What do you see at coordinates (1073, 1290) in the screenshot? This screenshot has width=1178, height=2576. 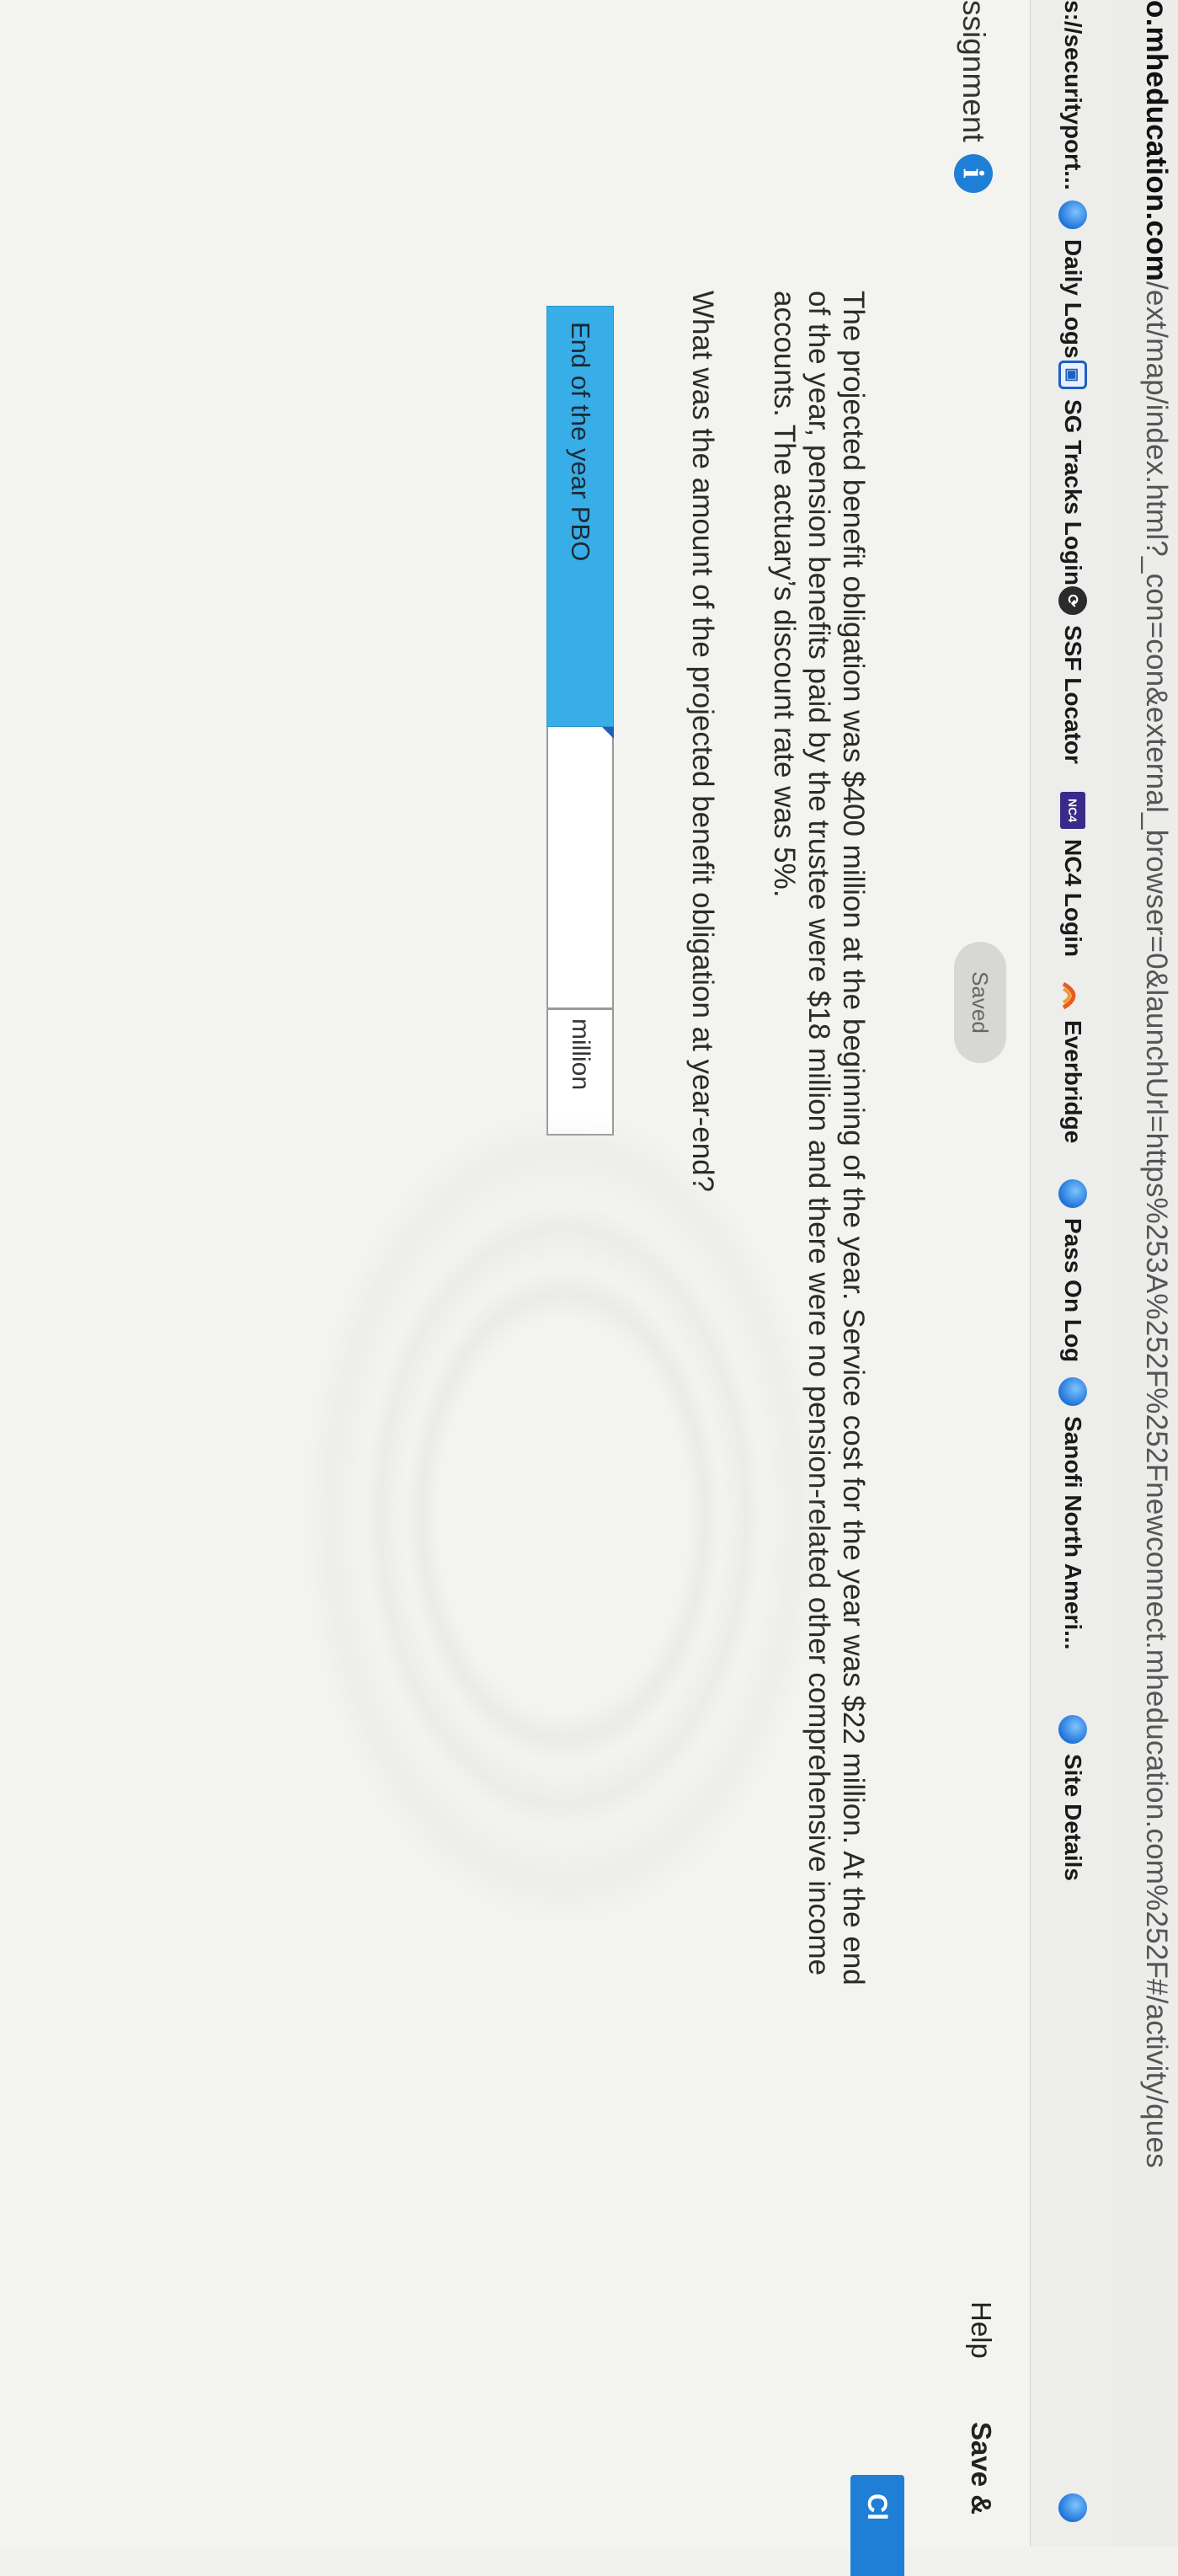 I see `bookmark-label: Pass On Log` at bounding box center [1073, 1290].